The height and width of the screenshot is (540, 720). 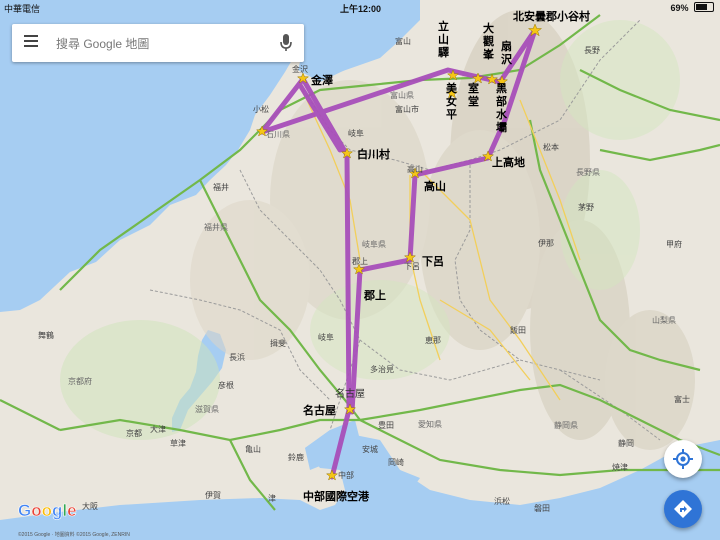 I want to click on label-chino: 茅野, so click(x=586, y=207).